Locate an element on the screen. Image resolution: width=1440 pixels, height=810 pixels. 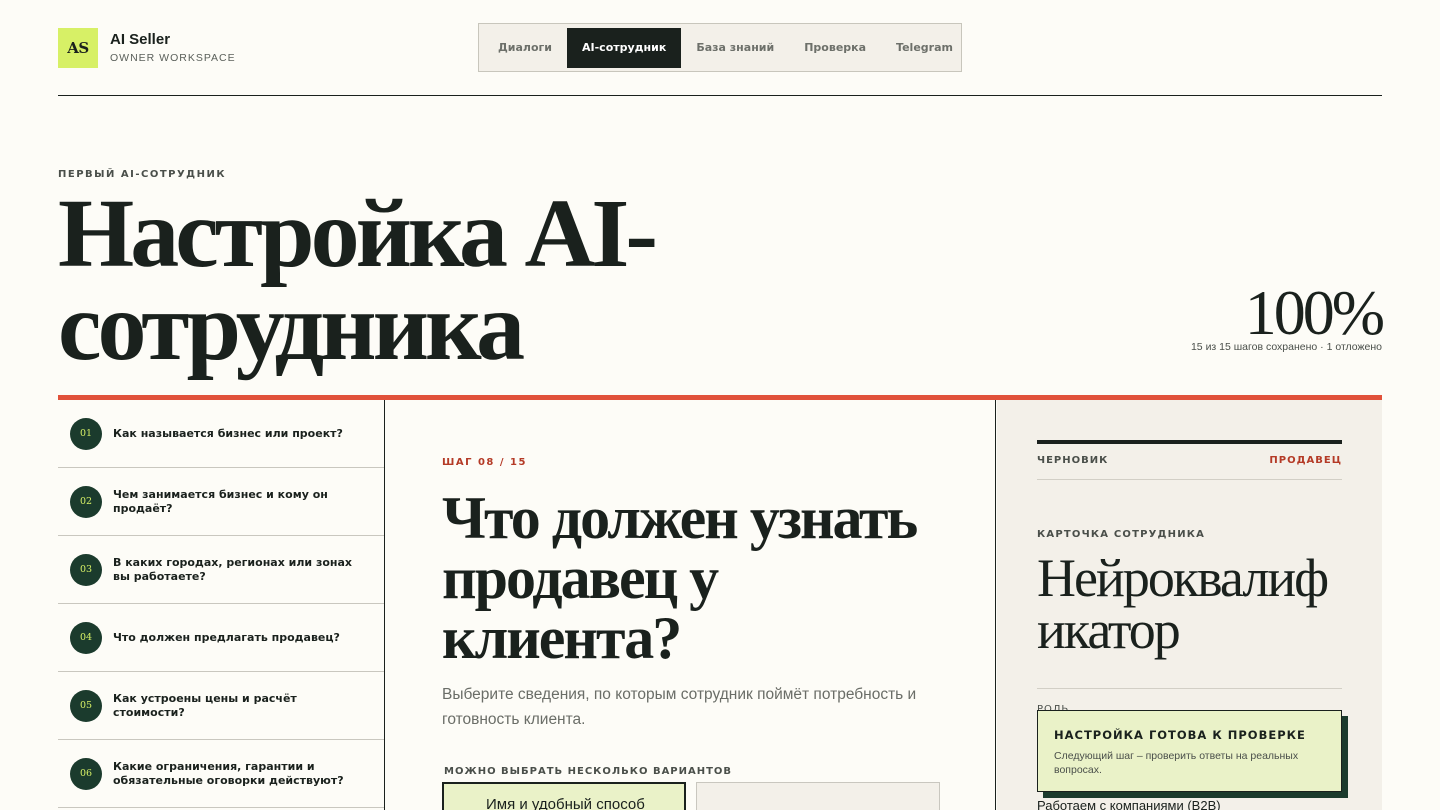
step-label: Что должен предлагать продавец? is located at coordinates (226, 637).